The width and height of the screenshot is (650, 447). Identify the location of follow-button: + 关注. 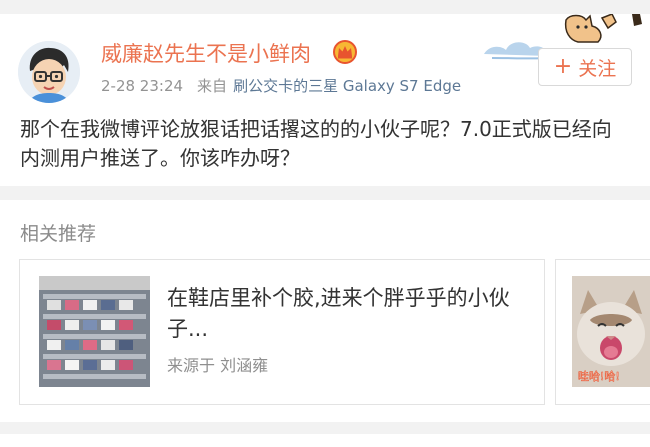
(585, 67).